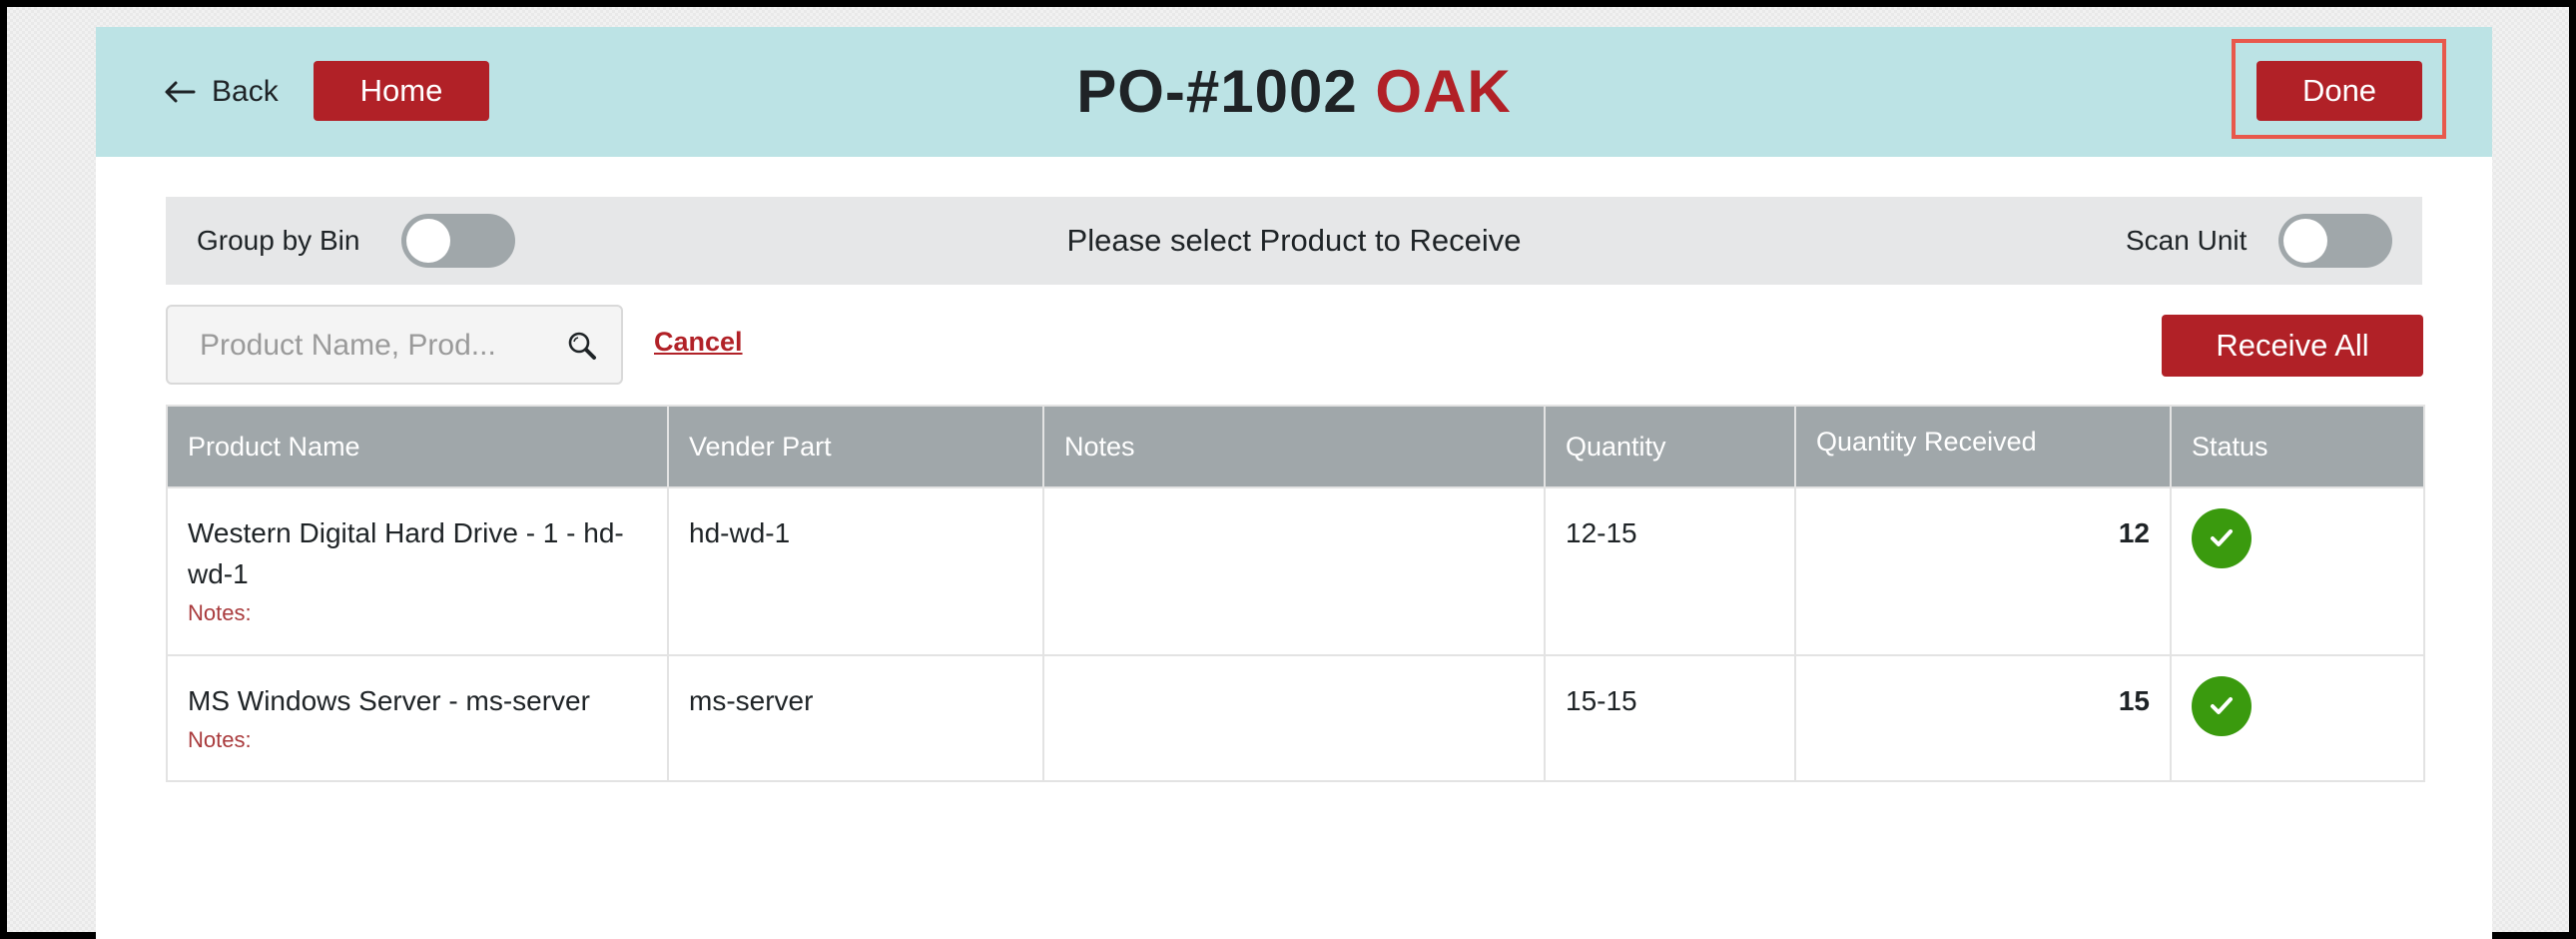 This screenshot has width=2576, height=939. Describe the element at coordinates (379, 346) in the screenshot. I see `search-input` at that location.